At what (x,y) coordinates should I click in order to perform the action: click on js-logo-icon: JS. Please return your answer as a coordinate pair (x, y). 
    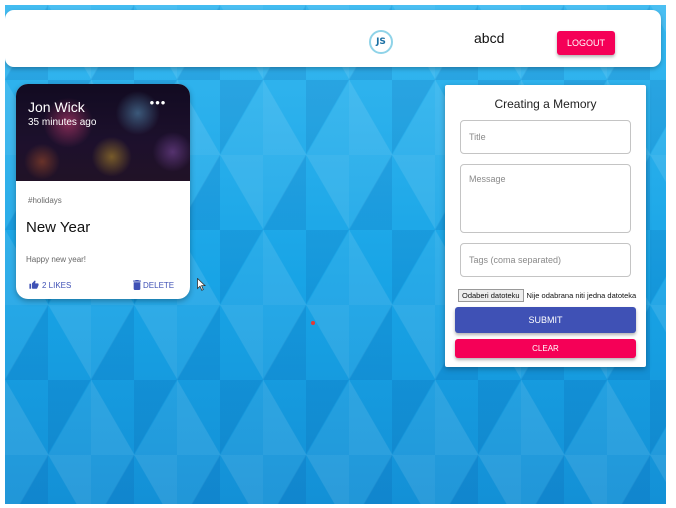
    Looking at the image, I should click on (381, 42).